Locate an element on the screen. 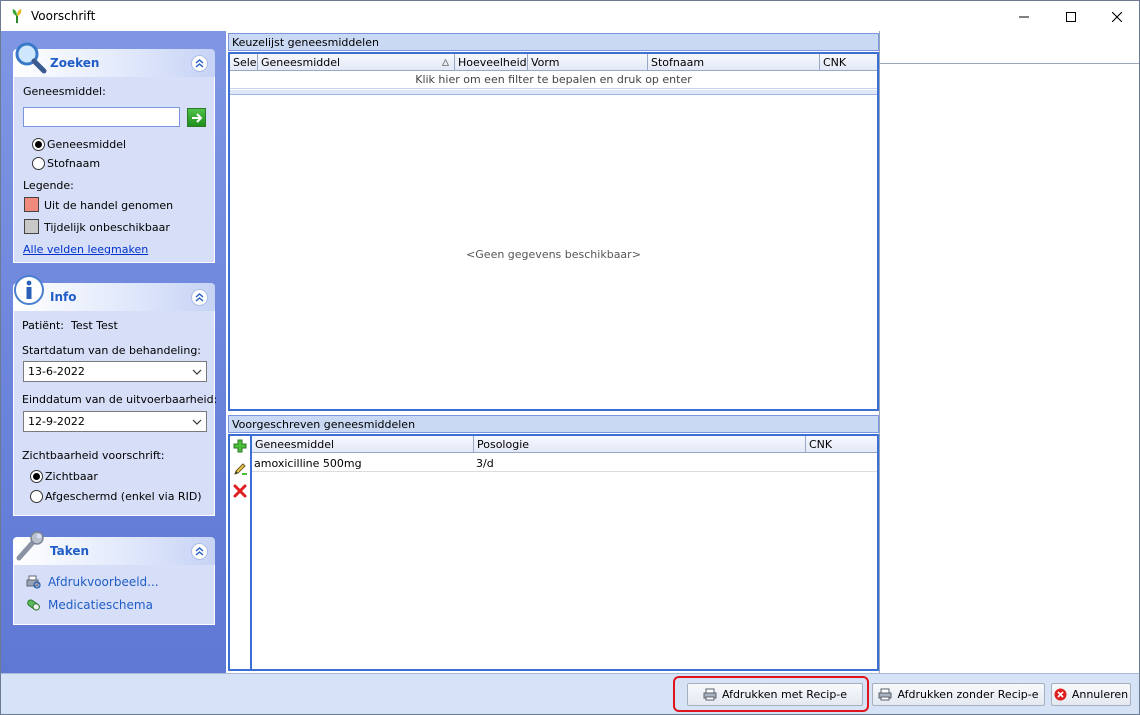 This screenshot has height=715, width=1140. row-geneesmiddel: amoxicilline 500mg is located at coordinates (308, 463).